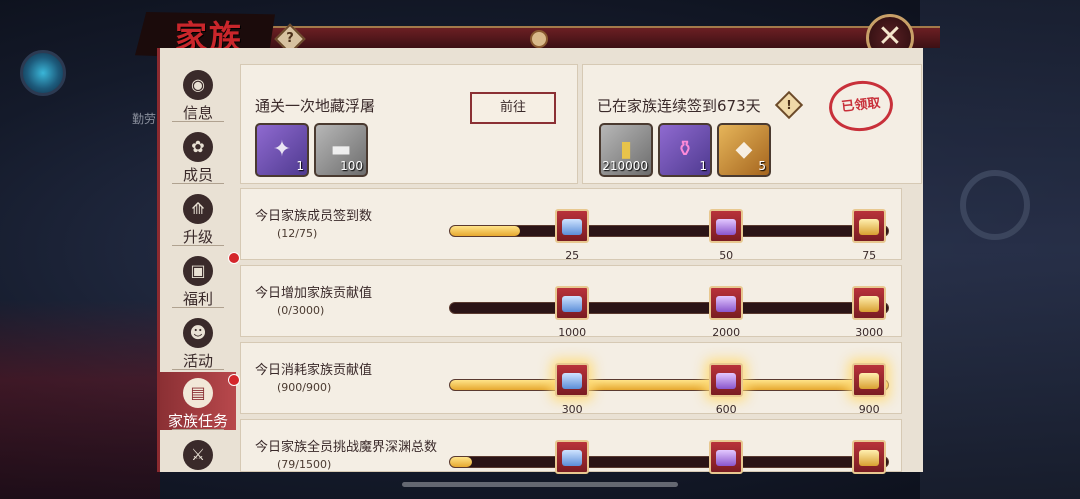 This screenshot has width=1080, height=499. What do you see at coordinates (744, 150) in the screenshot?
I see `reward-item-crystal: ◆ 5` at bounding box center [744, 150].